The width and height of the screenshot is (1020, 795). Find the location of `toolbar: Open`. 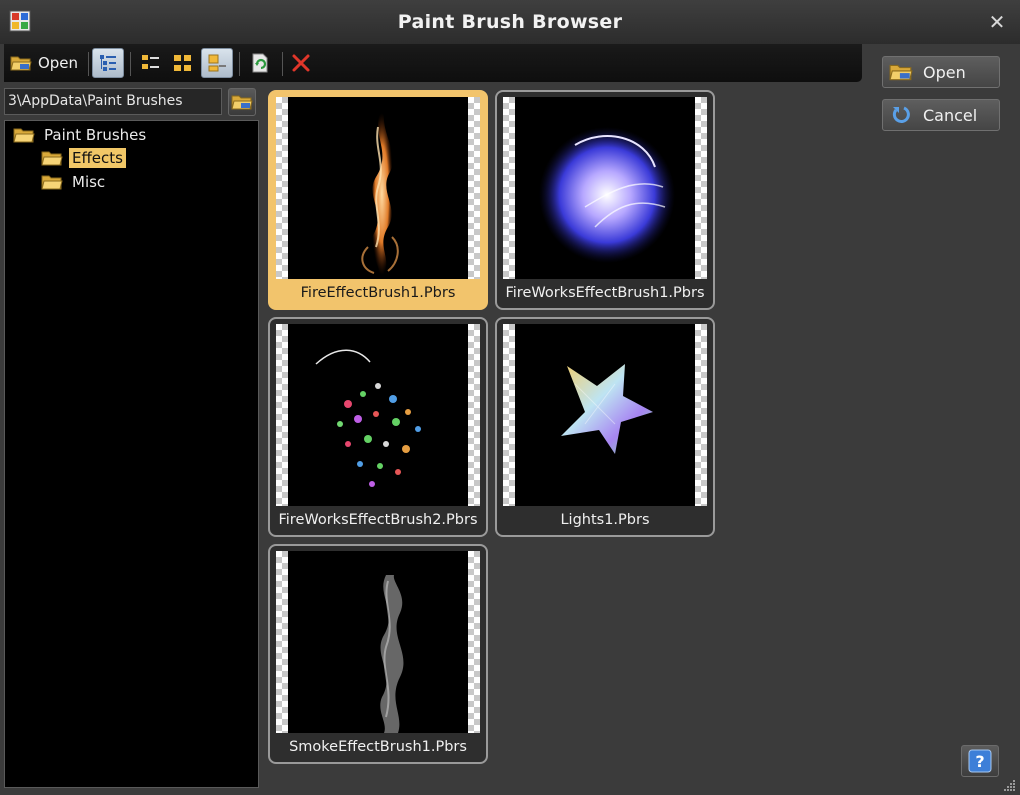

toolbar: Open is located at coordinates (433, 63).